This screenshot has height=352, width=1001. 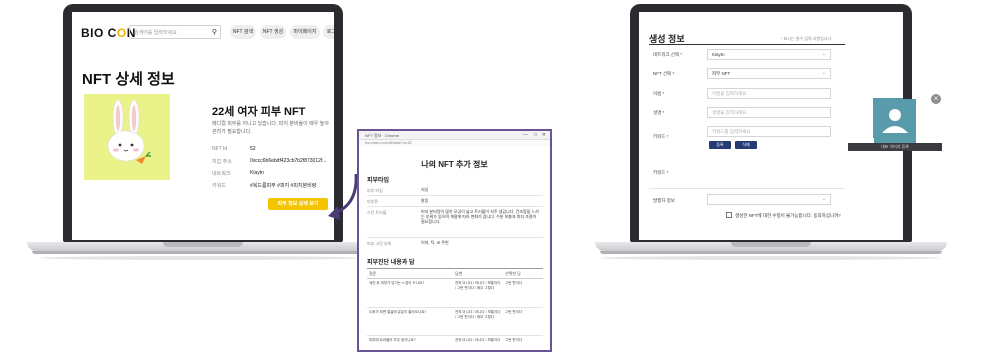 I want to click on consent-checkbox, so click(x=729, y=215).